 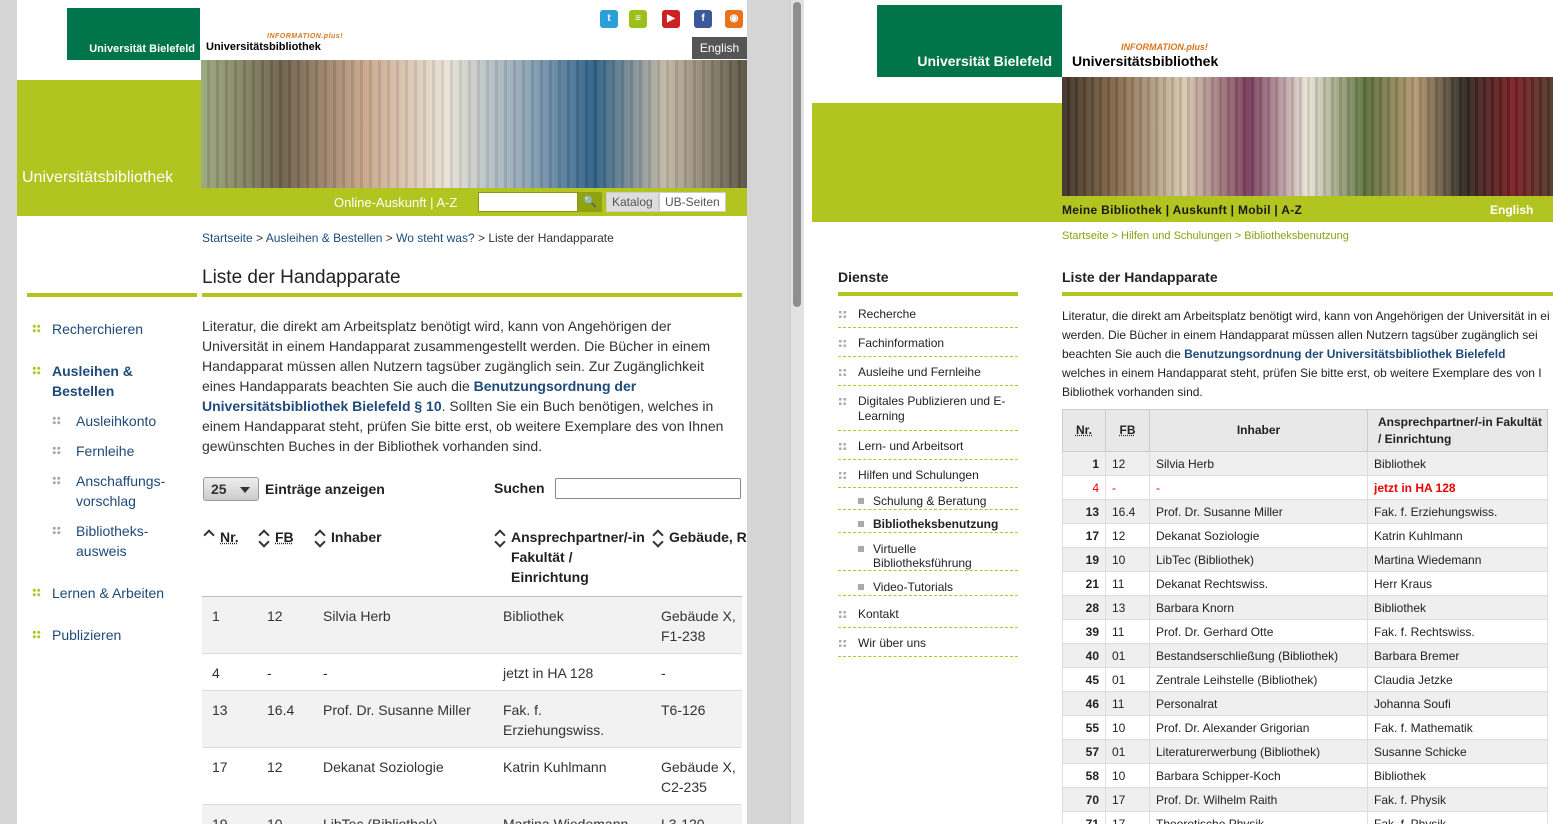 What do you see at coordinates (928, 346) in the screenshot?
I see `sidebar-item: Fachinformation` at bounding box center [928, 346].